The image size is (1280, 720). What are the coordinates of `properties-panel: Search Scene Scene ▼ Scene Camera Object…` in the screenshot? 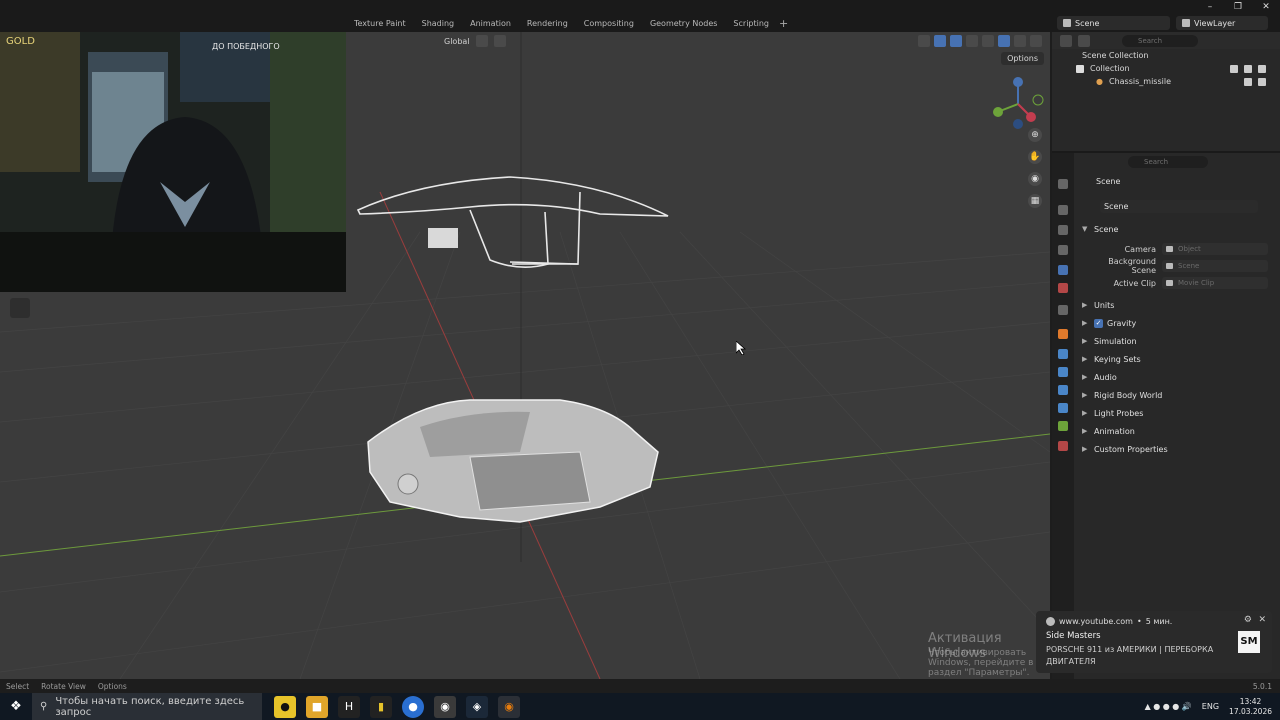 It's located at (1166, 416).